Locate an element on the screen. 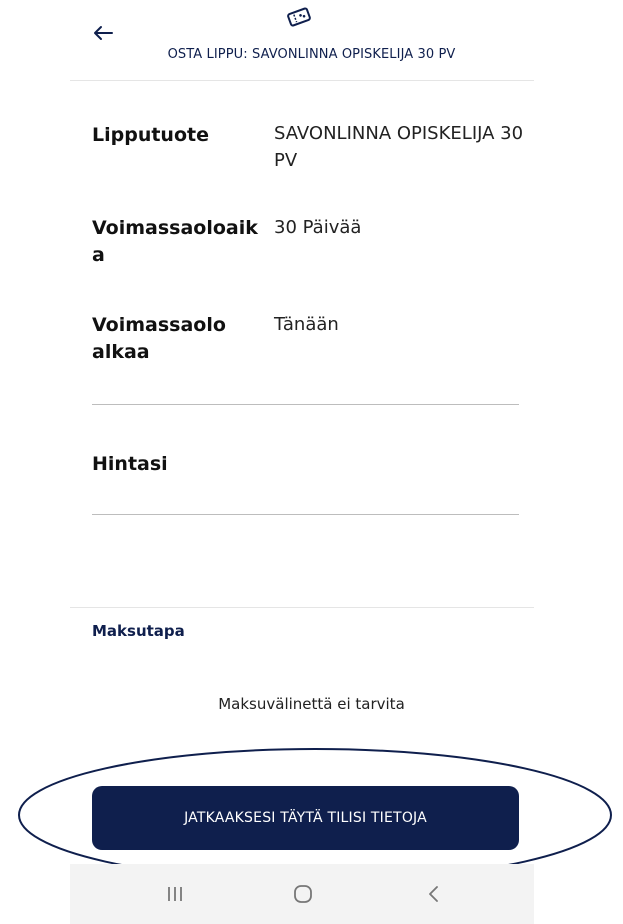 The width and height of the screenshot is (623, 924). payment-note: Maksuvälinettä ei tarvita is located at coordinates (311, 704).